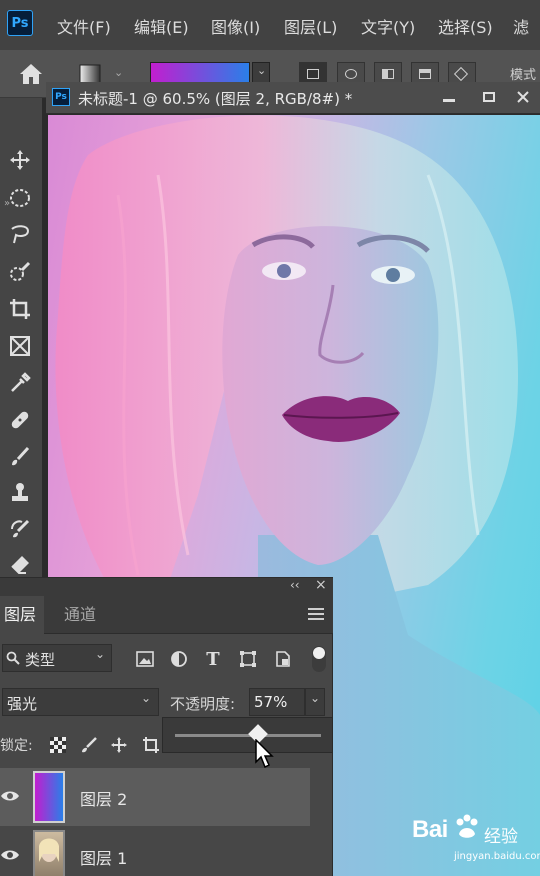  I want to click on lock-position-icon, so click(119, 745).